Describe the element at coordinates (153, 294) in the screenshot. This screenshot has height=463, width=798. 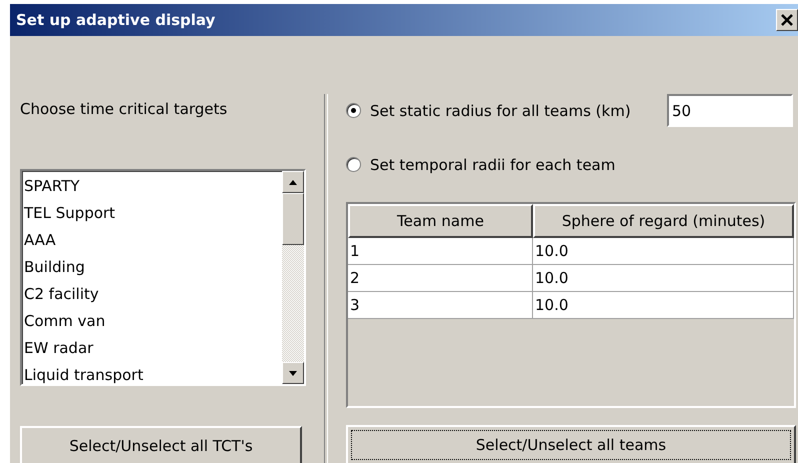
I see `list-item: C2 facility` at that location.